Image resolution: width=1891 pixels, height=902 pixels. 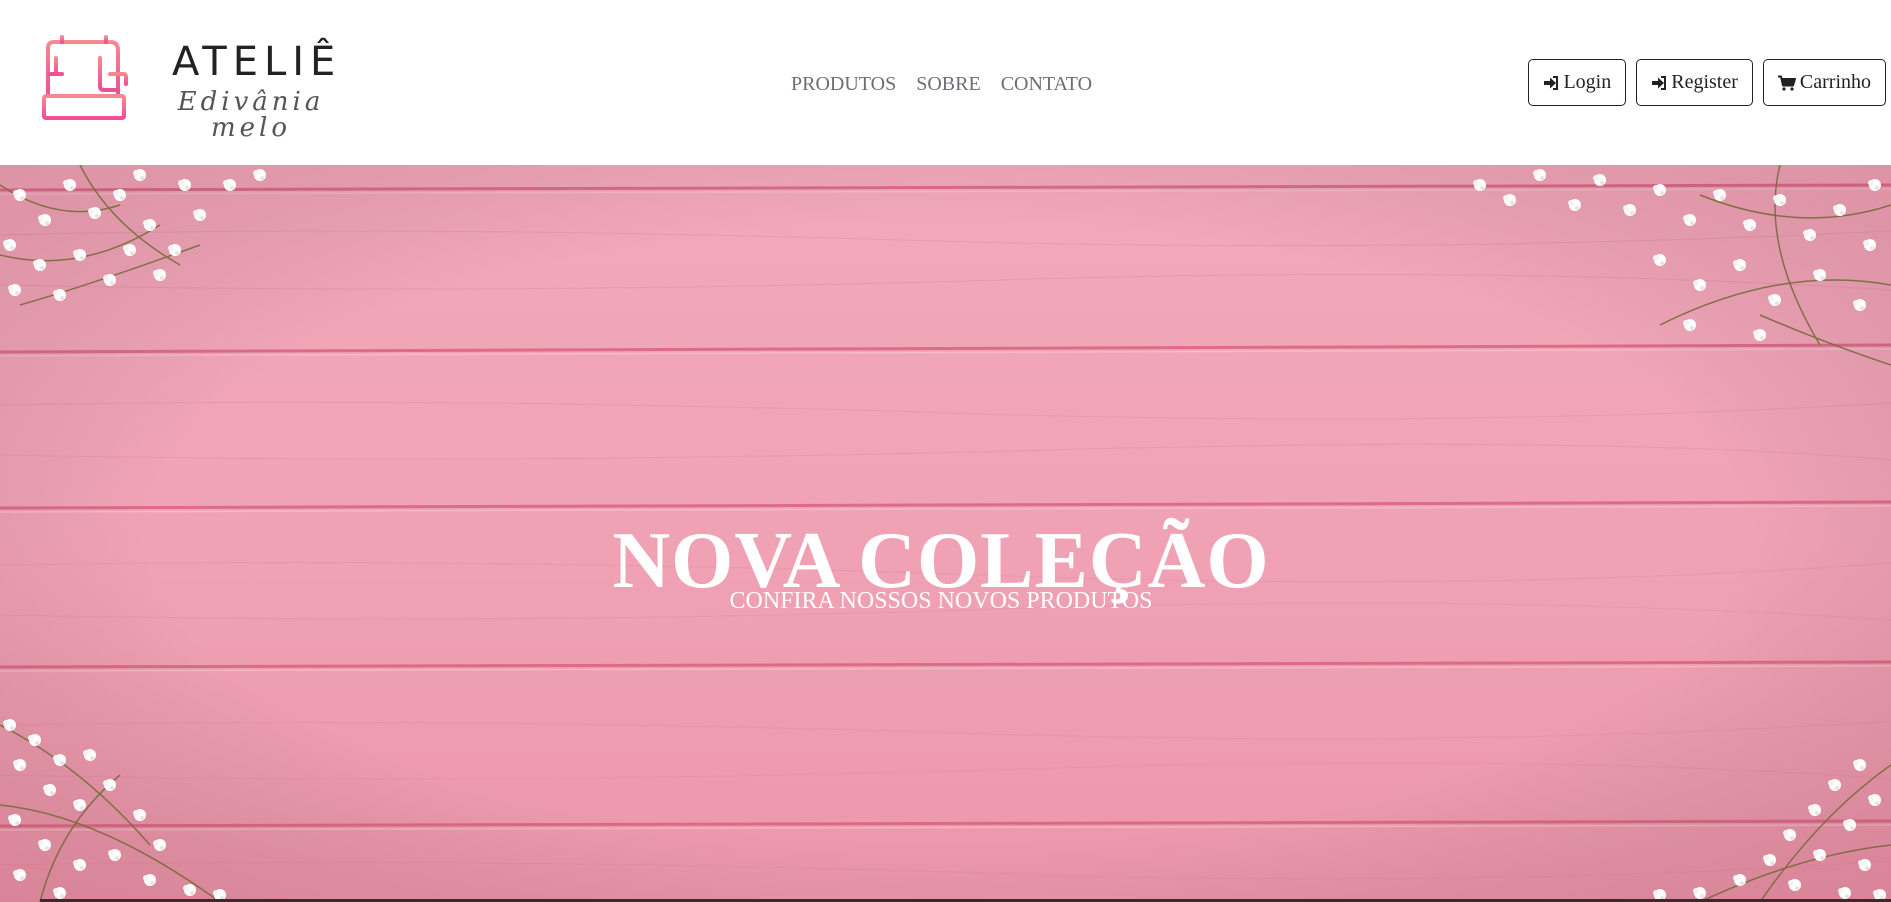 What do you see at coordinates (257, 62) in the screenshot?
I see `brand-title: ATELIÊ` at bounding box center [257, 62].